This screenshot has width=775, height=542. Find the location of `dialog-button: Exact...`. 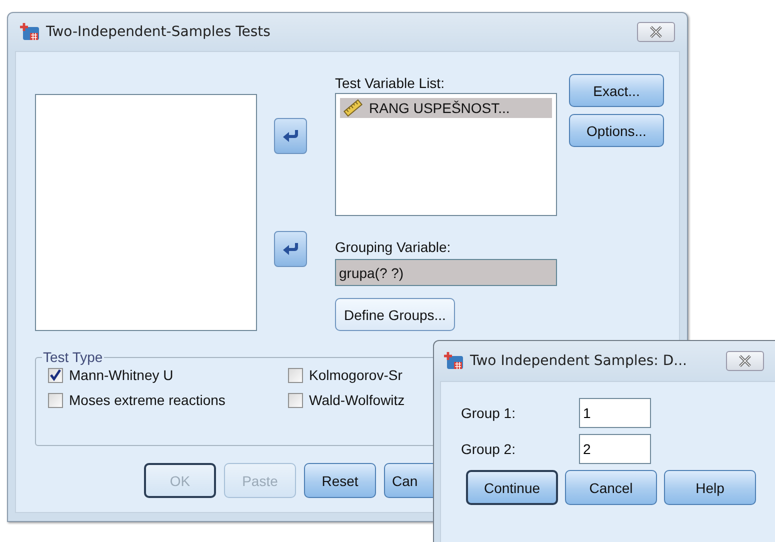

dialog-button: Exact... is located at coordinates (616, 90).